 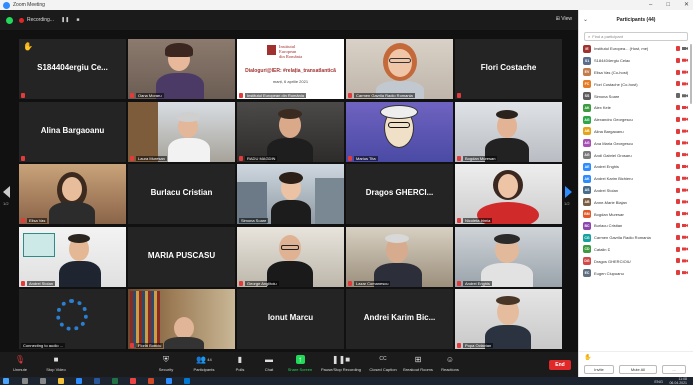 I want to click on close-icon: ✕, so click(x=686, y=5).